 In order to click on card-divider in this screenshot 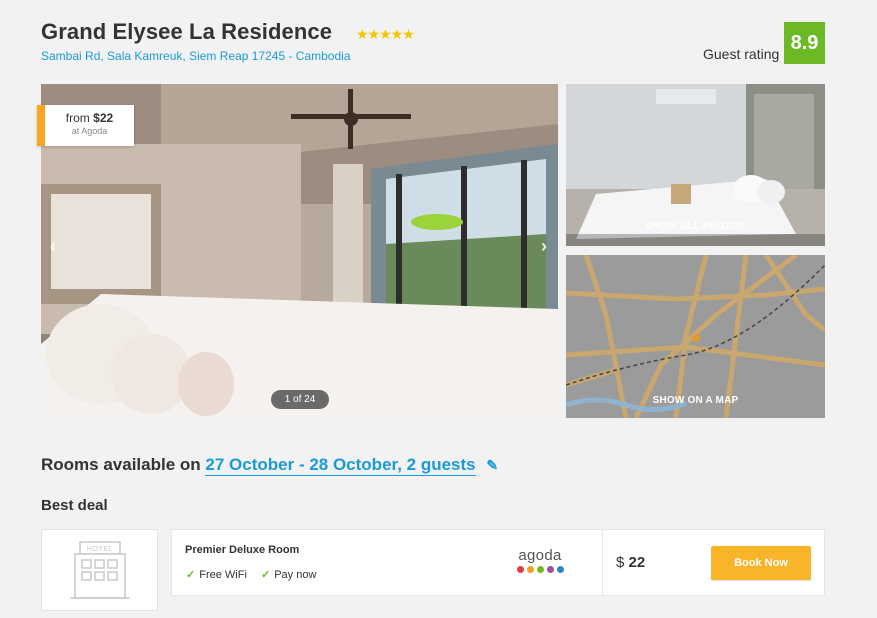, I will do `click(602, 562)`.